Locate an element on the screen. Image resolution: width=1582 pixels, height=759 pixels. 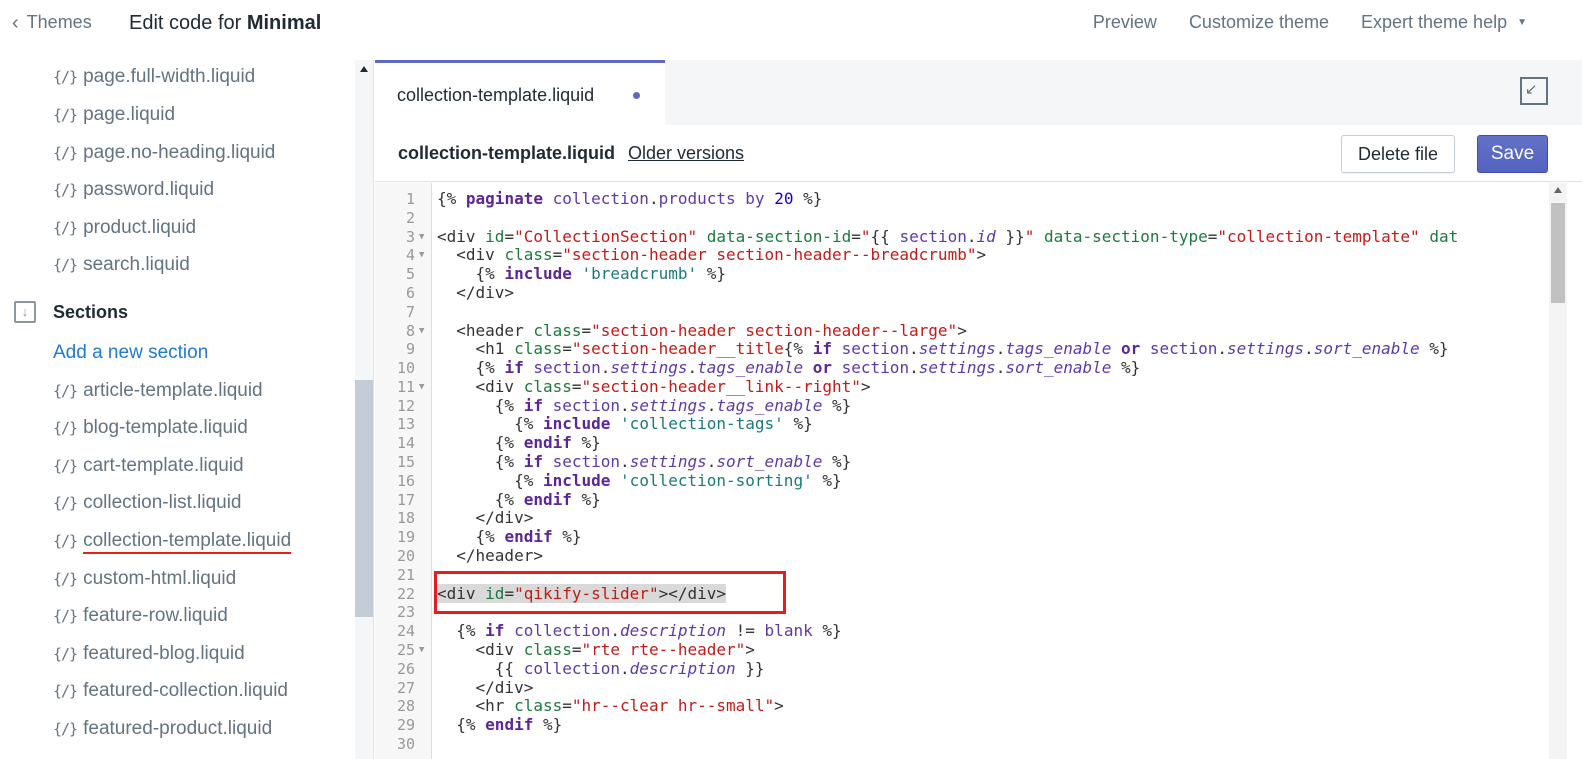
sidebar-scrollbar is located at coordinates (364, 409).